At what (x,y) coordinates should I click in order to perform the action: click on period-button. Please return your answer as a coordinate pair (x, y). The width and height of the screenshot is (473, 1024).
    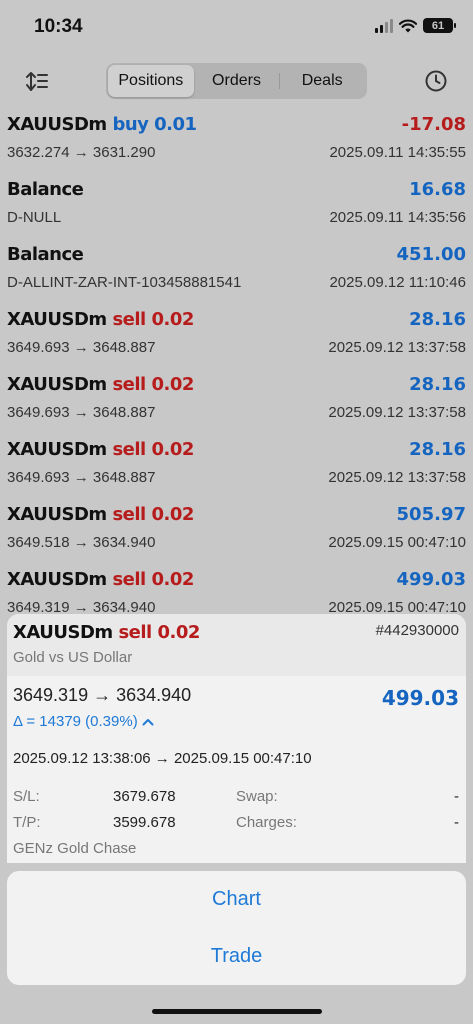
    Looking at the image, I should click on (436, 81).